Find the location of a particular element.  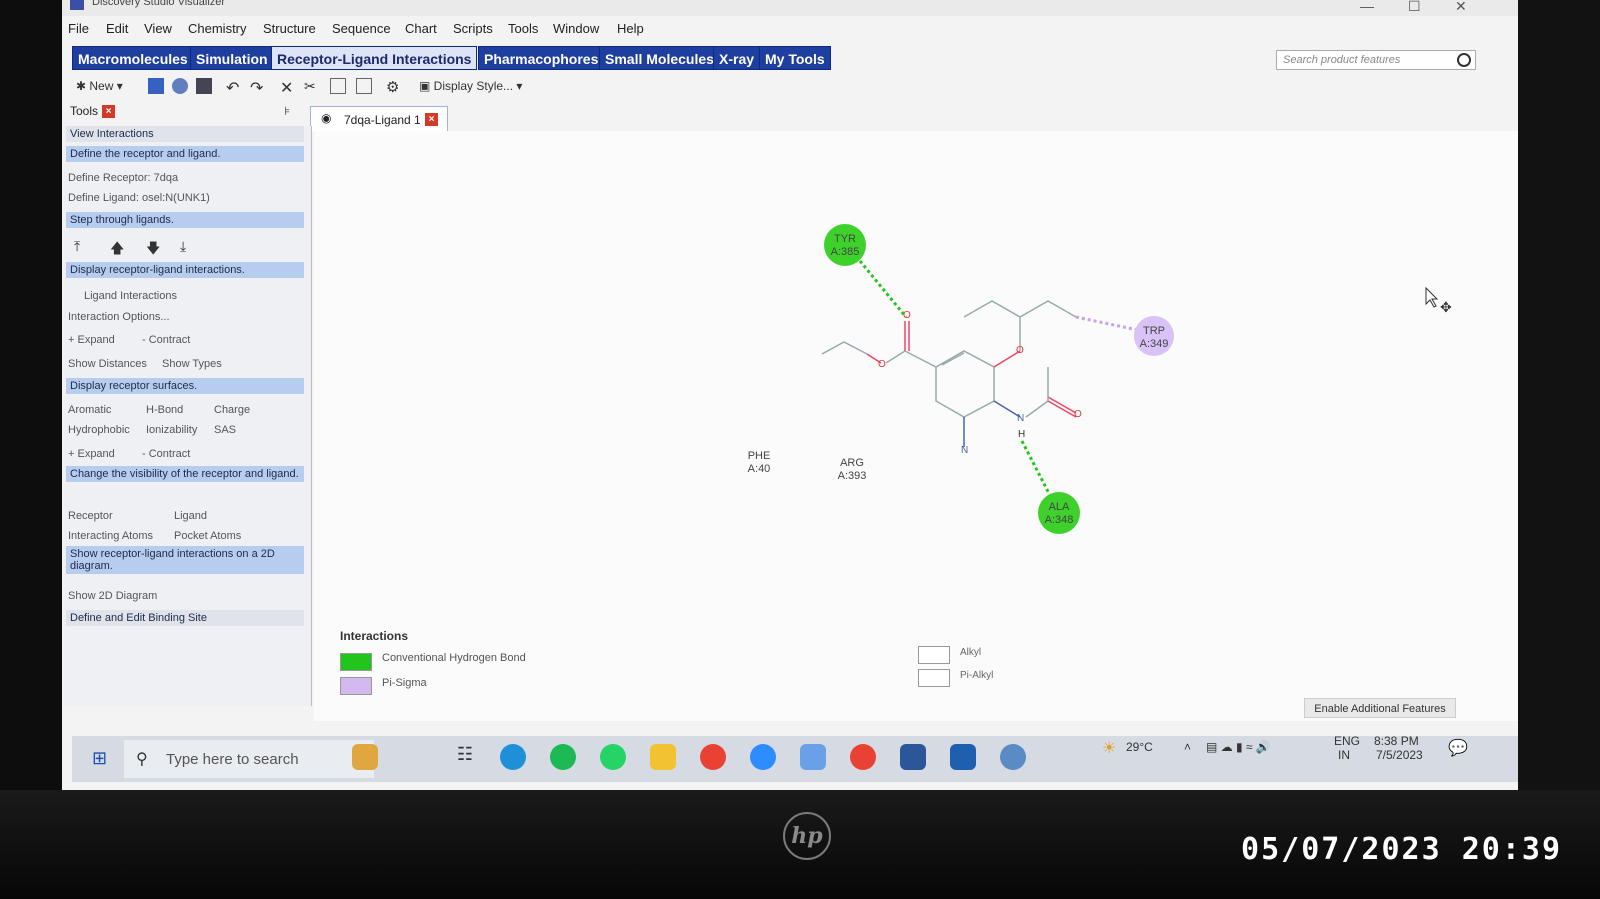

delete-icon: ✕ is located at coordinates (288, 87).